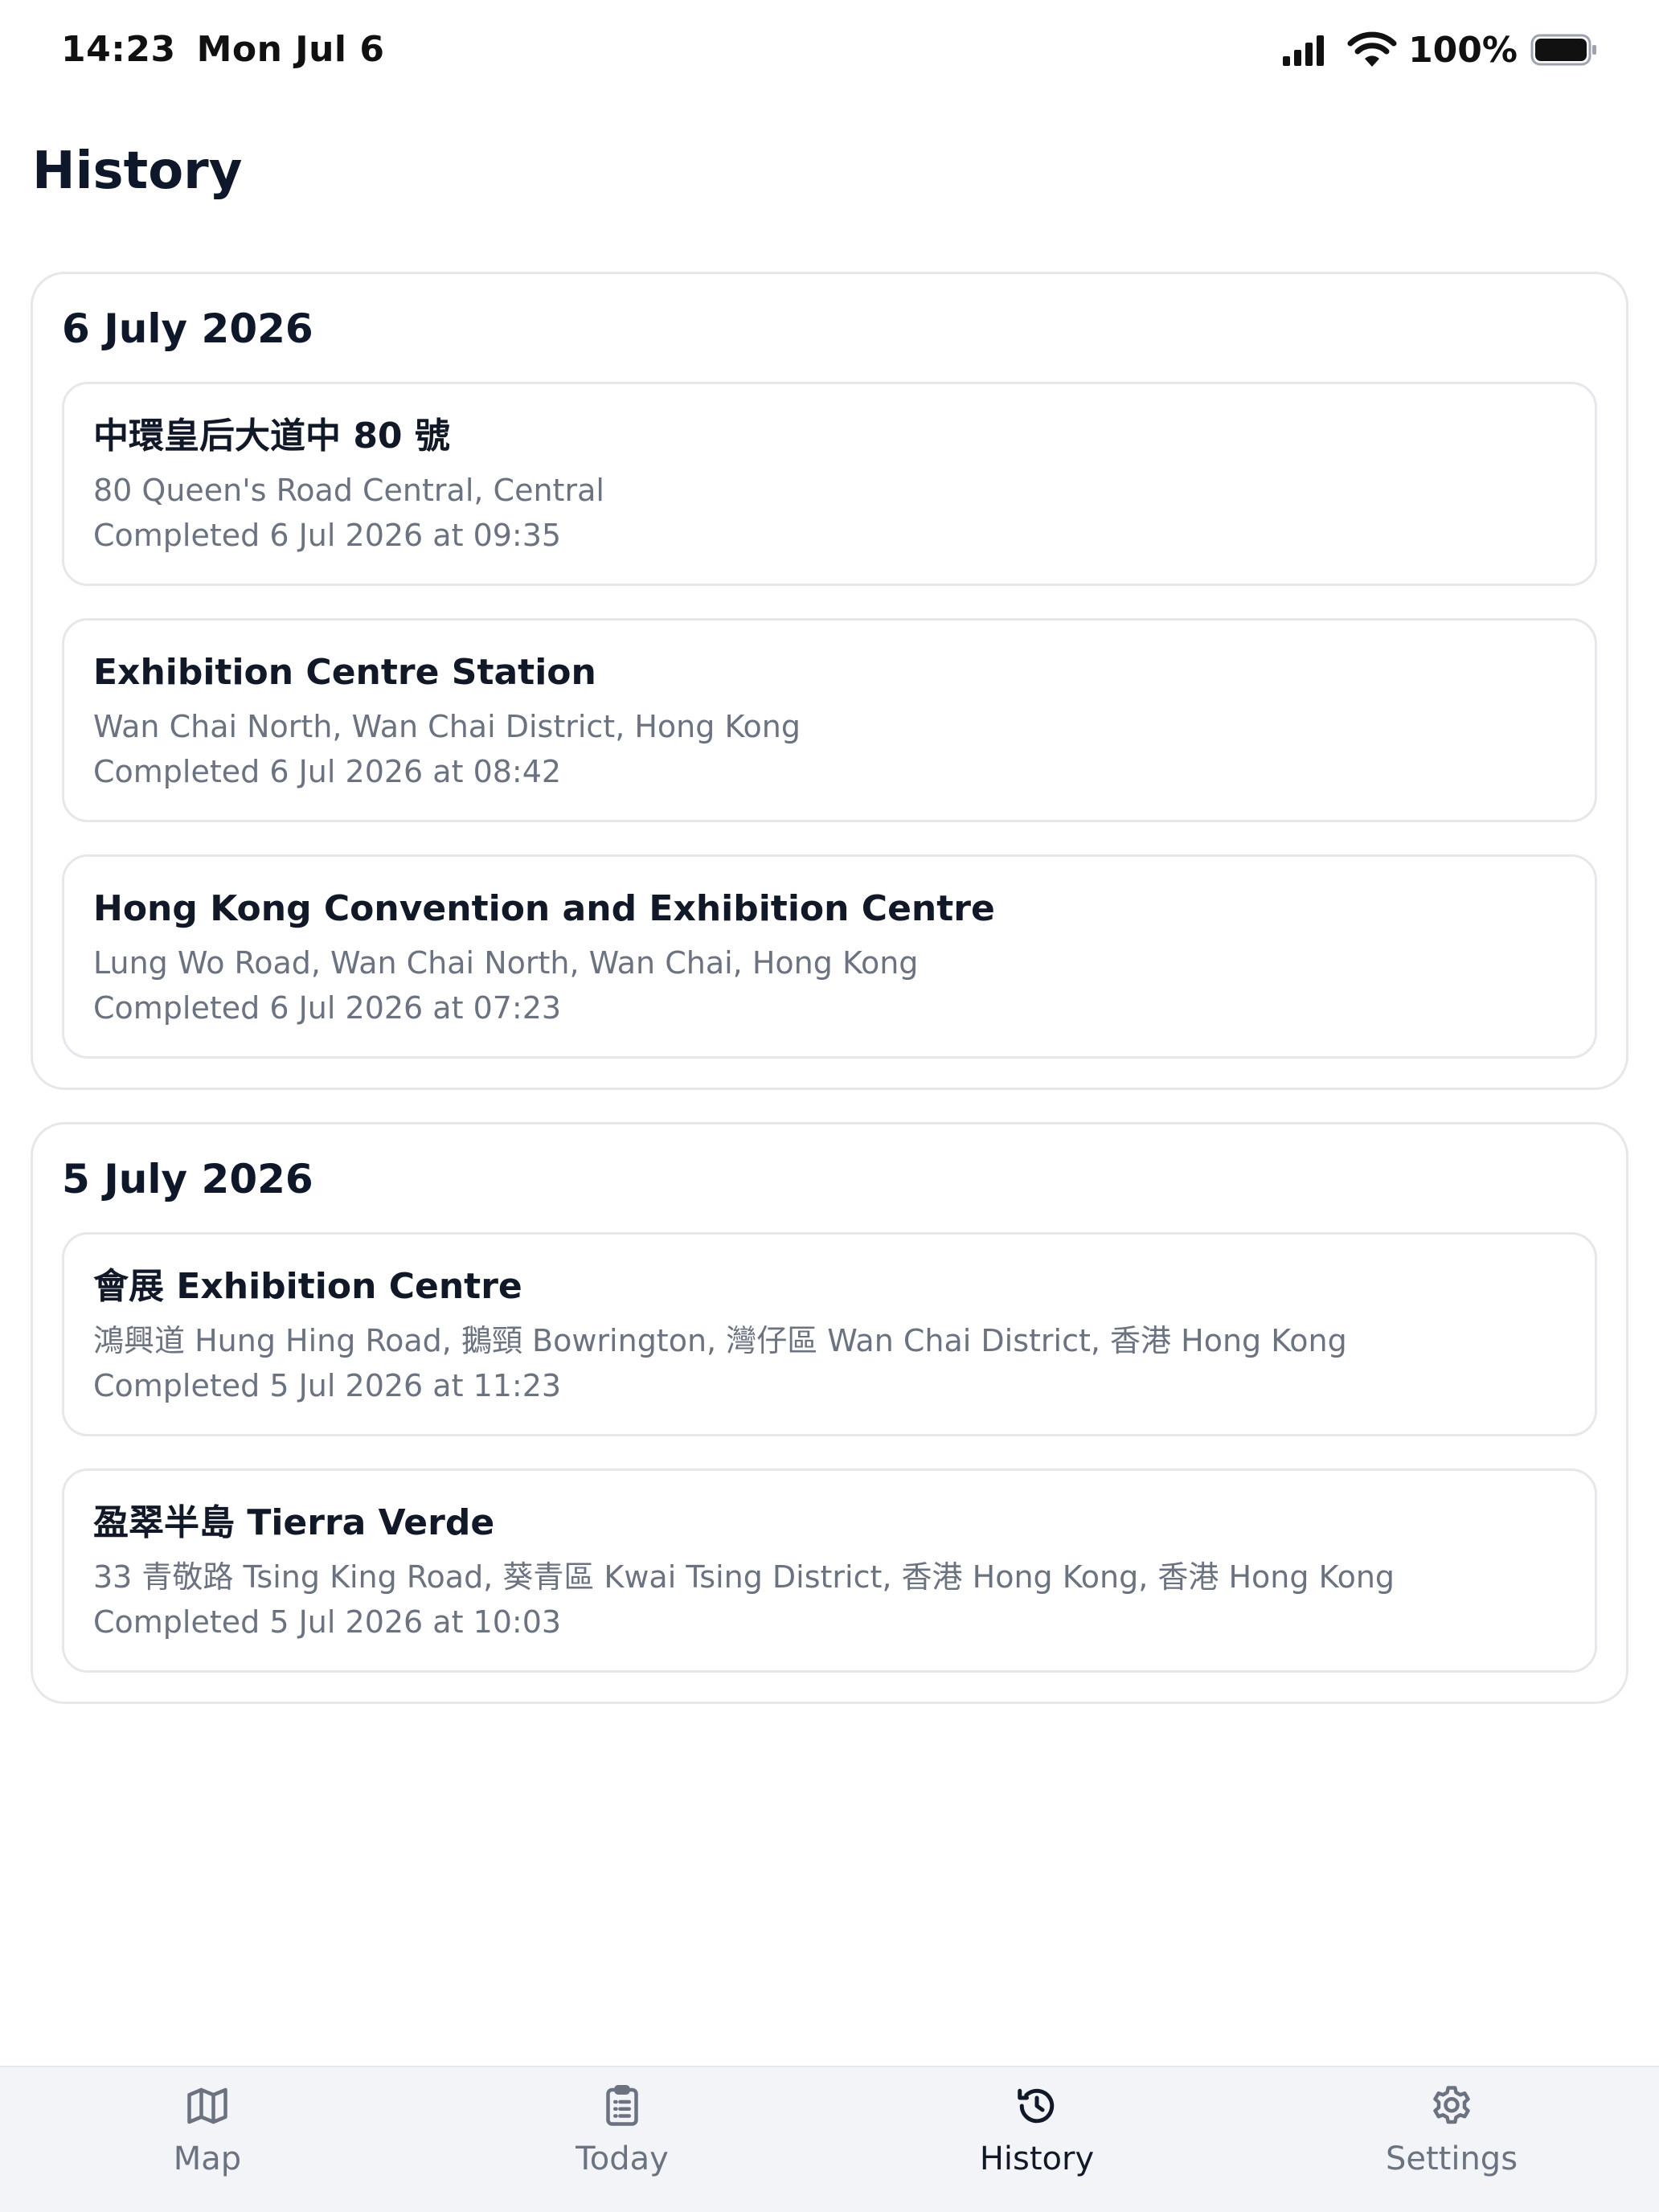 This screenshot has height=2212, width=1659. I want to click on wifi-icon, so click(1372, 49).